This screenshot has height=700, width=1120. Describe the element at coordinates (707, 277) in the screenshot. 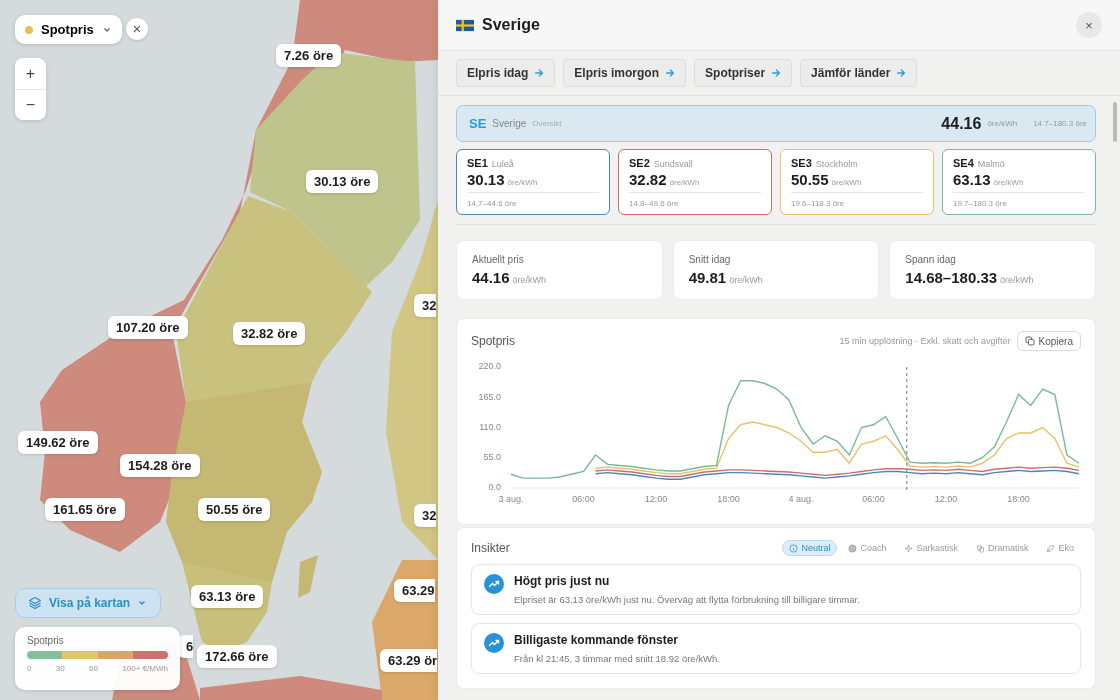

I see `stat-value: 49.81` at that location.